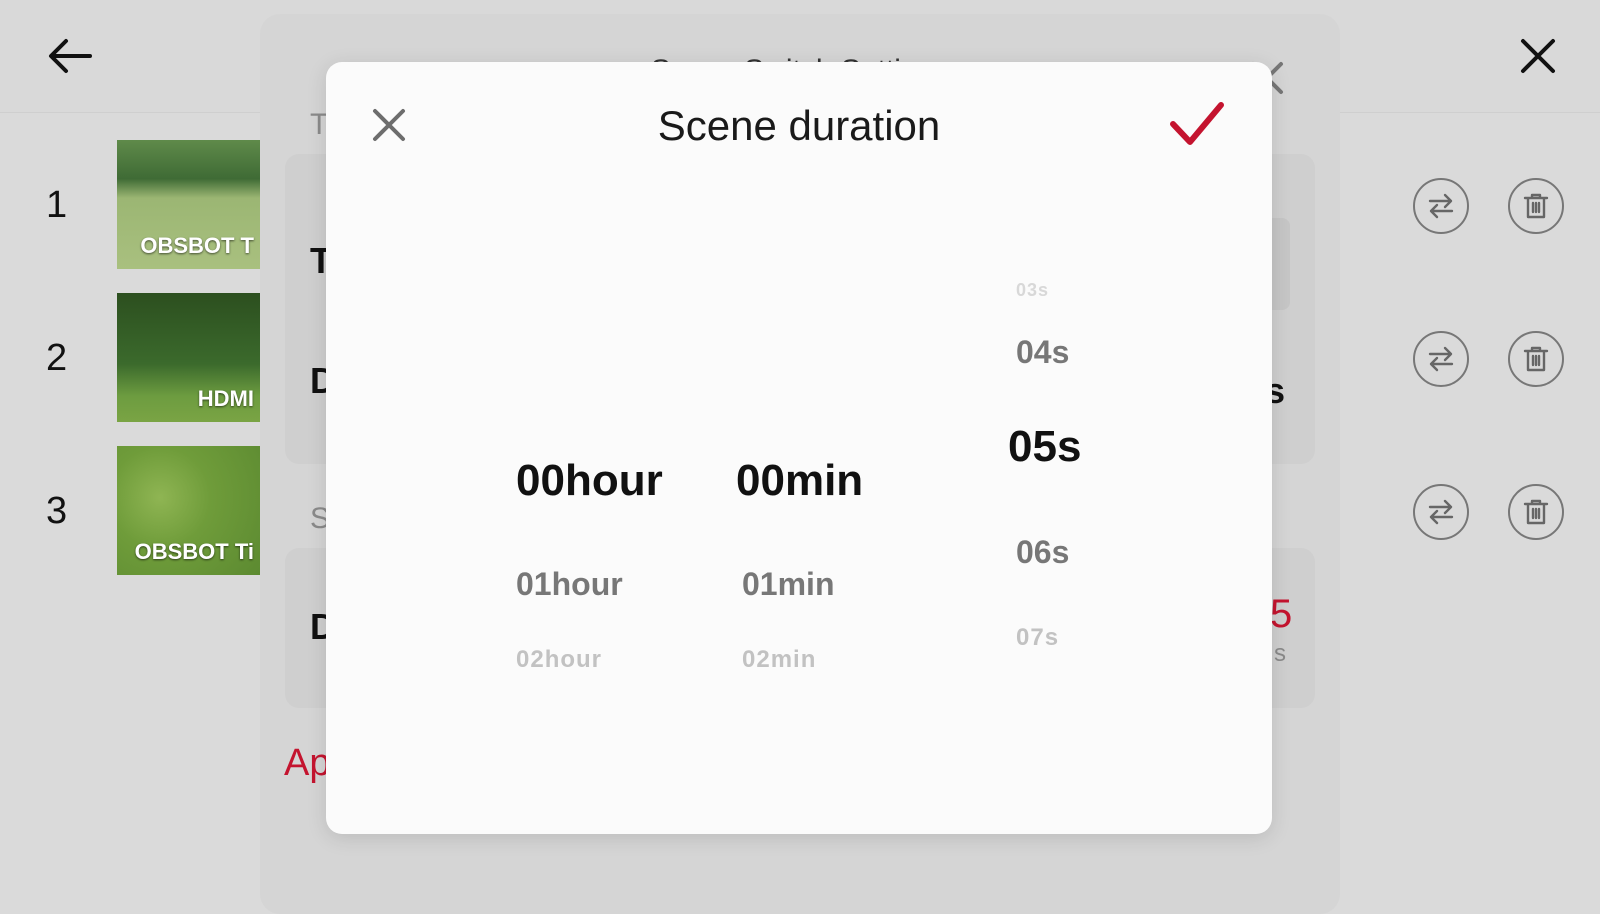 Image resolution: width=1600 pixels, height=914 pixels. I want to click on scene-thumbnail: OBSBOT Ti, so click(188, 510).